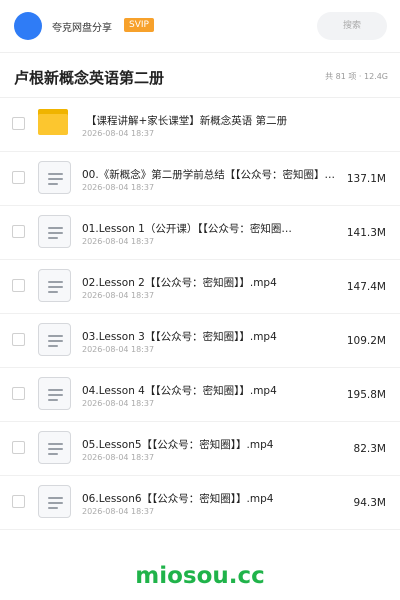 This screenshot has height=600, width=400. What do you see at coordinates (366, 179) in the screenshot?
I see `file-size: 137.1M` at bounding box center [366, 179].